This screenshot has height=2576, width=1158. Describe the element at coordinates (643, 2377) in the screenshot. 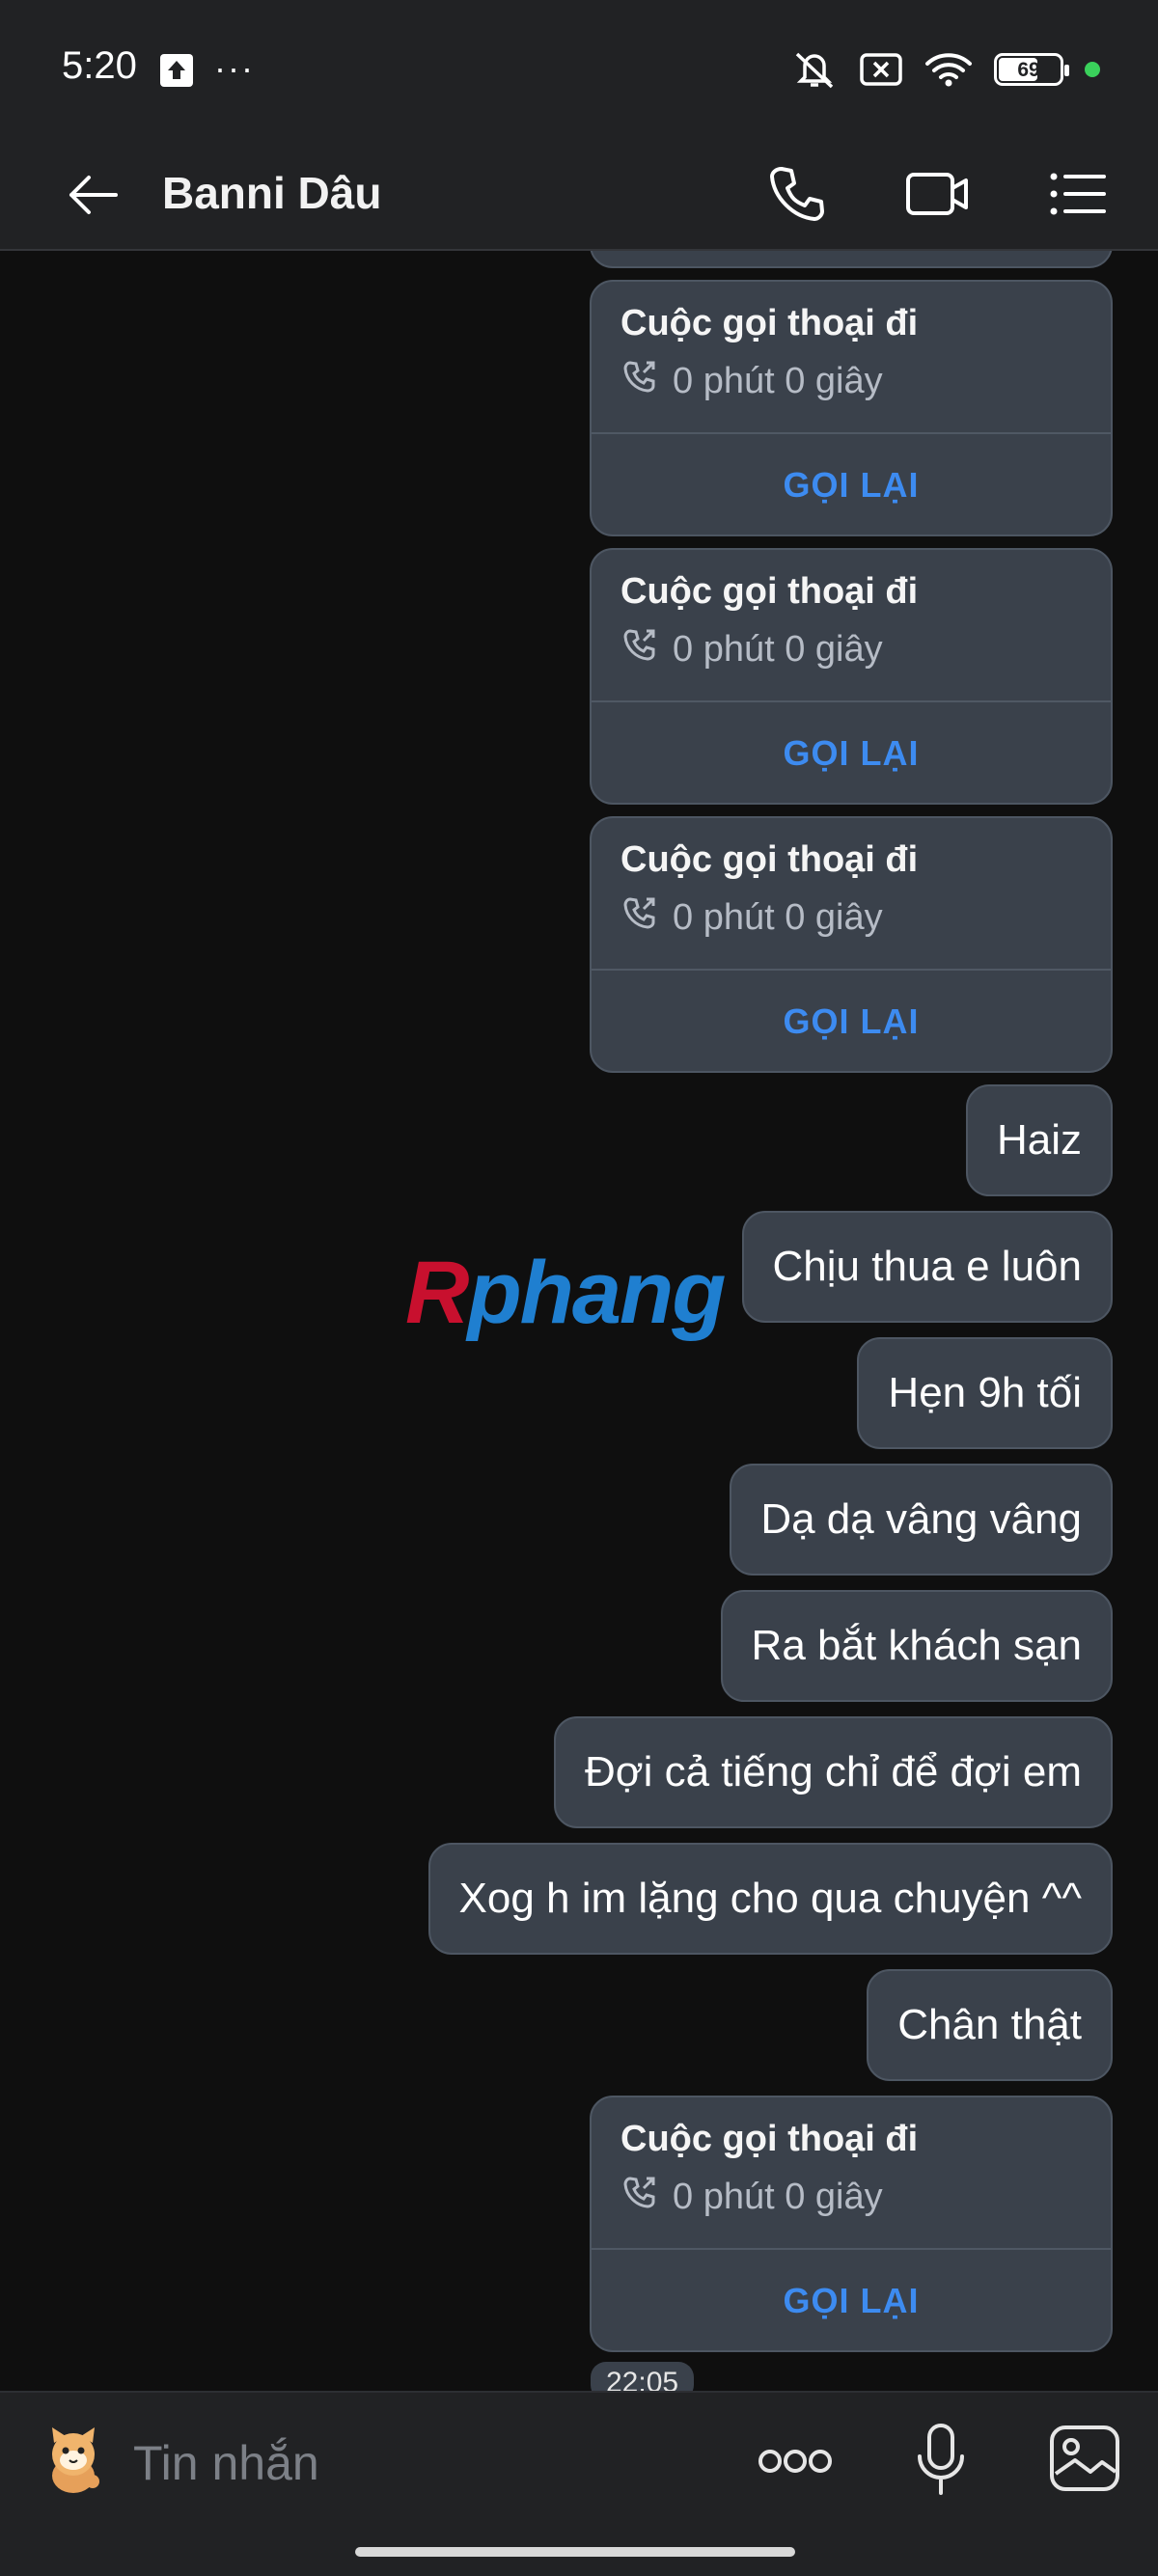

I see `message-timestamp: 22:05` at that location.